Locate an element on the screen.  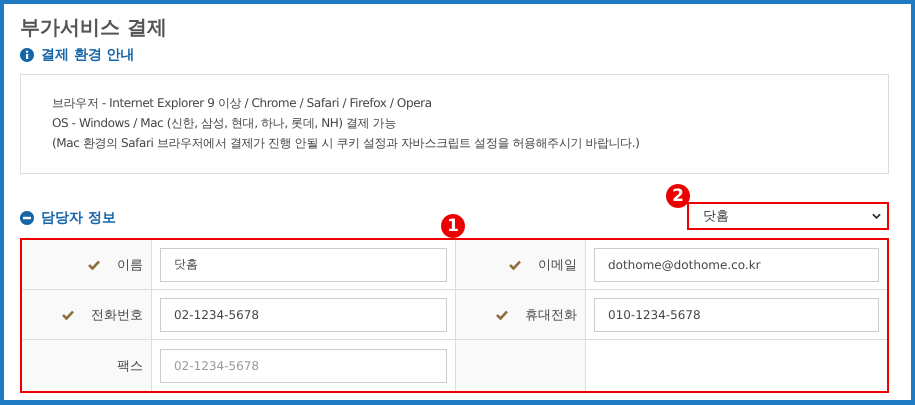
number-badge: 1 is located at coordinates (453, 226).